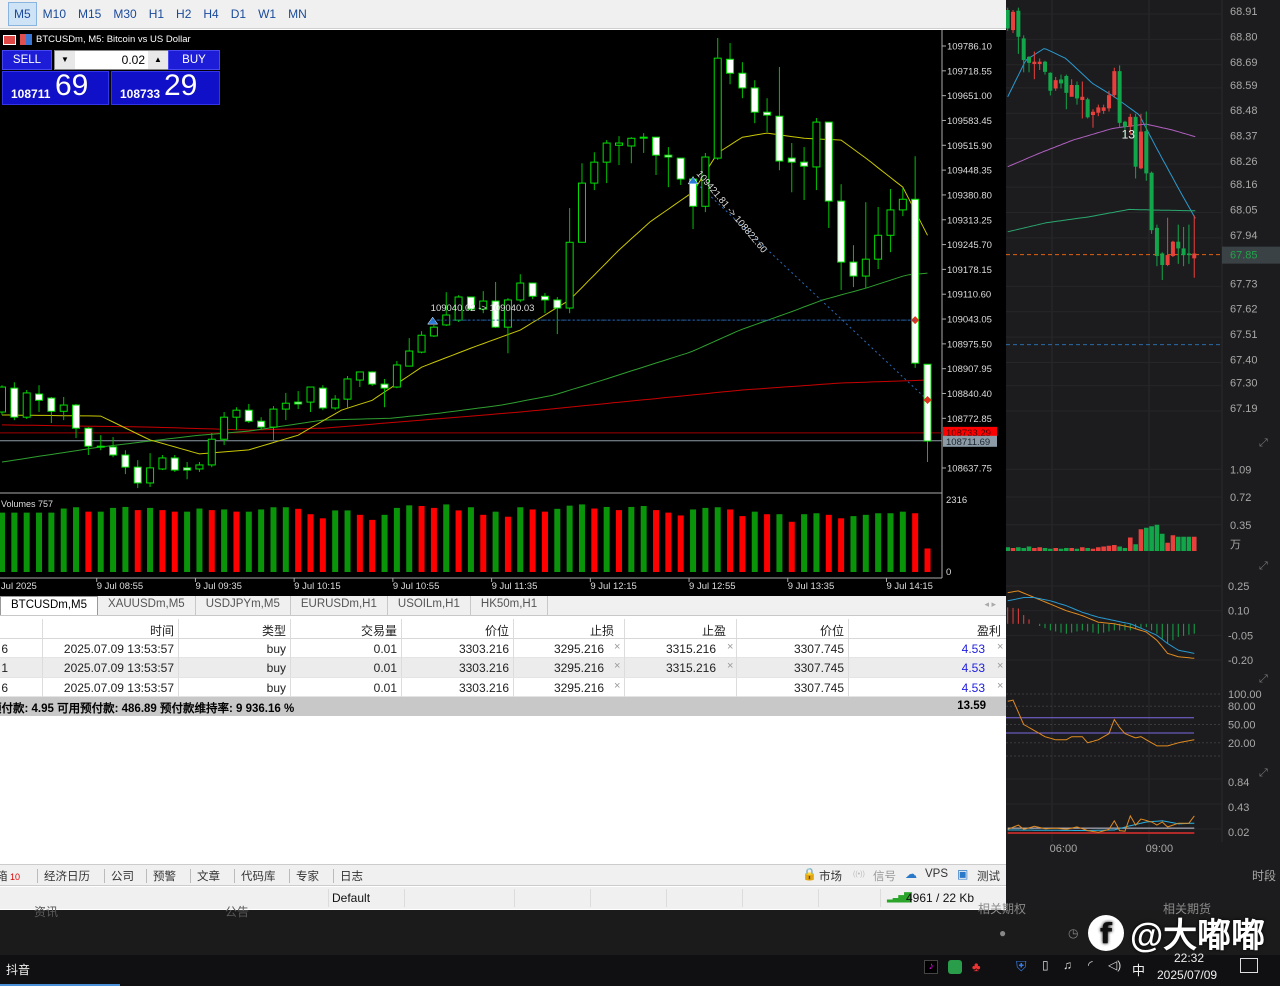 This screenshot has height=986, width=1280. What do you see at coordinates (49, 605) in the screenshot?
I see `symbol-tab: BTCUSDm,M5` at bounding box center [49, 605].